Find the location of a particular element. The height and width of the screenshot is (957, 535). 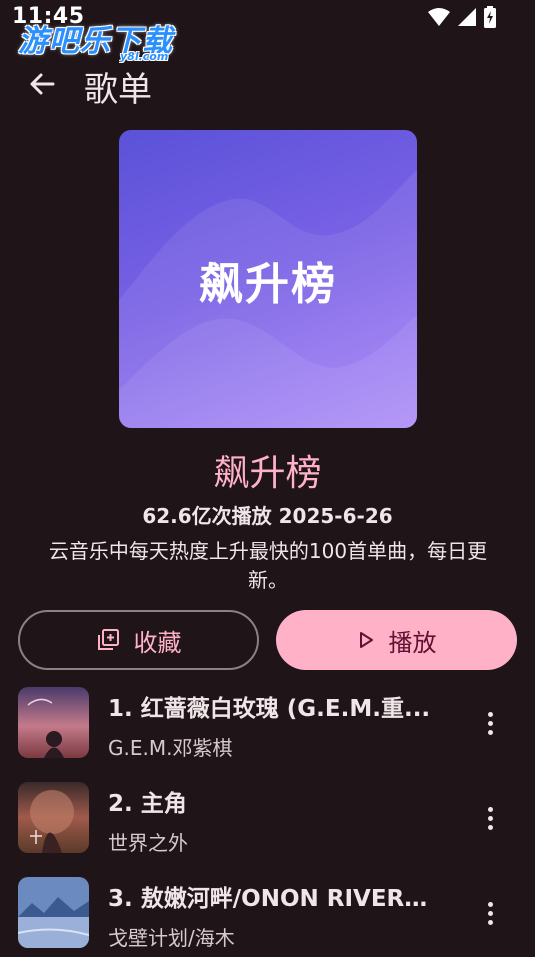

song-artist: 世界之外 is located at coordinates (148, 843).